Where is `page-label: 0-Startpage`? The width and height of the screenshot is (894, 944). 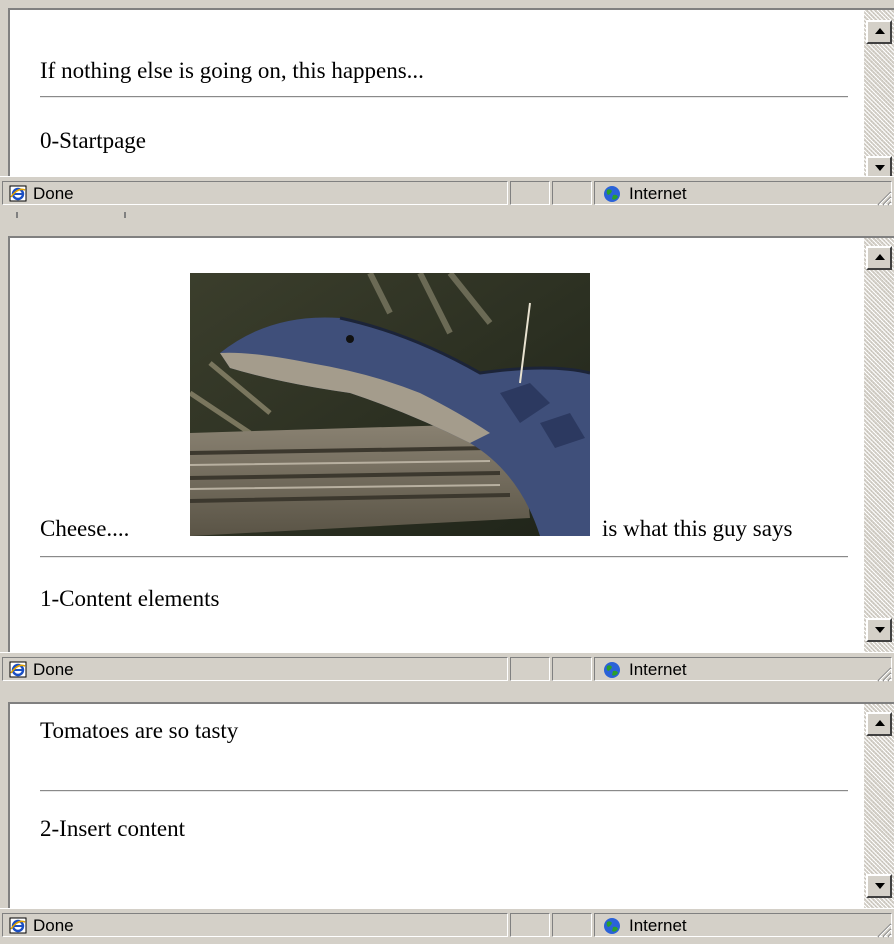
page-label: 0-Startpage is located at coordinates (93, 140).